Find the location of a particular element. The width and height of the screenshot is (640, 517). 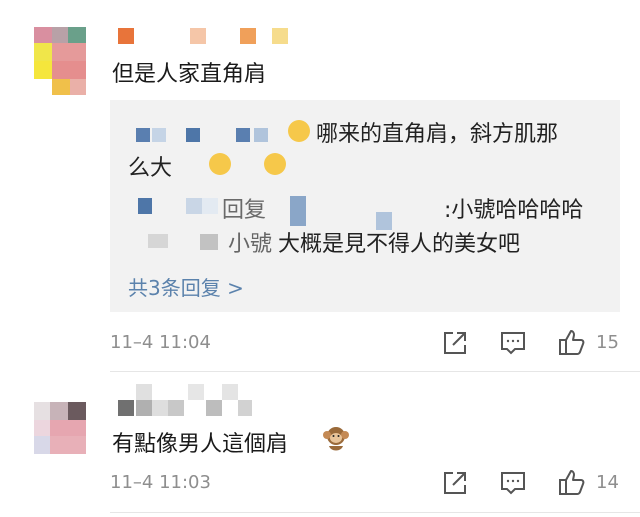

monkey-emoji-icon is located at coordinates (336, 439).